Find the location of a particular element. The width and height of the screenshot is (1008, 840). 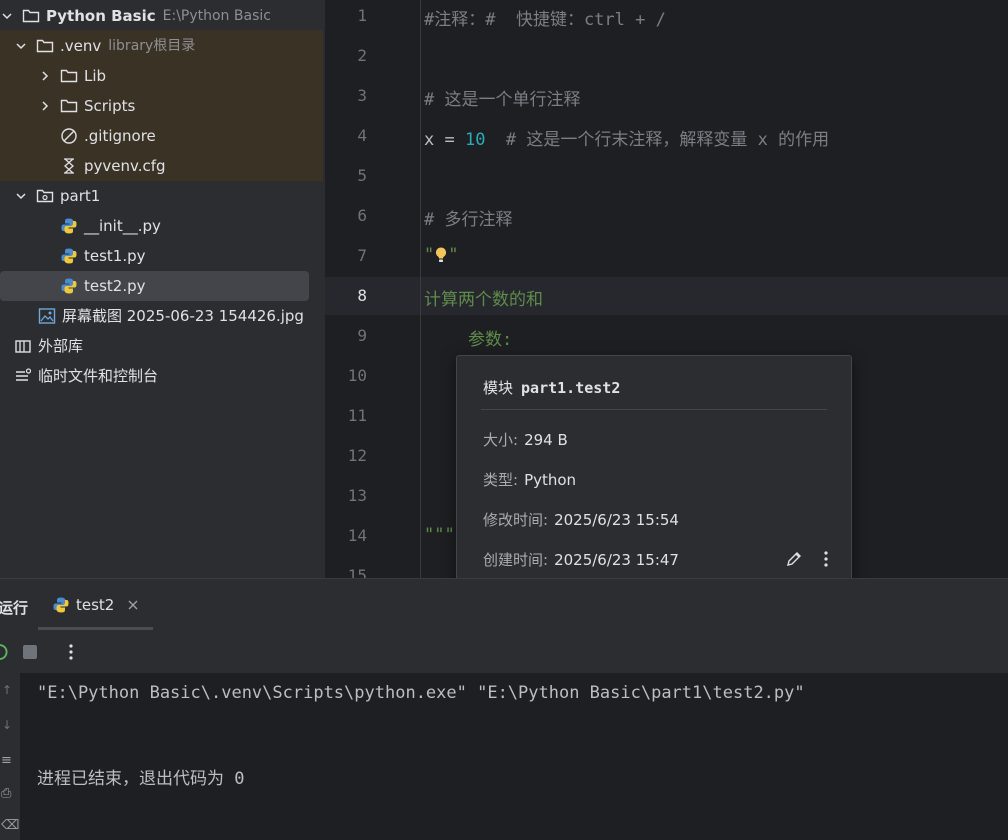

indent-guide is located at coordinates (420, 289).